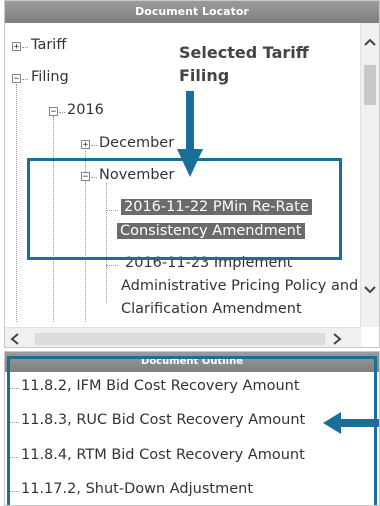 Image resolution: width=380 pixels, height=506 pixels. I want to click on arrow-left-icon, so click(351, 423).